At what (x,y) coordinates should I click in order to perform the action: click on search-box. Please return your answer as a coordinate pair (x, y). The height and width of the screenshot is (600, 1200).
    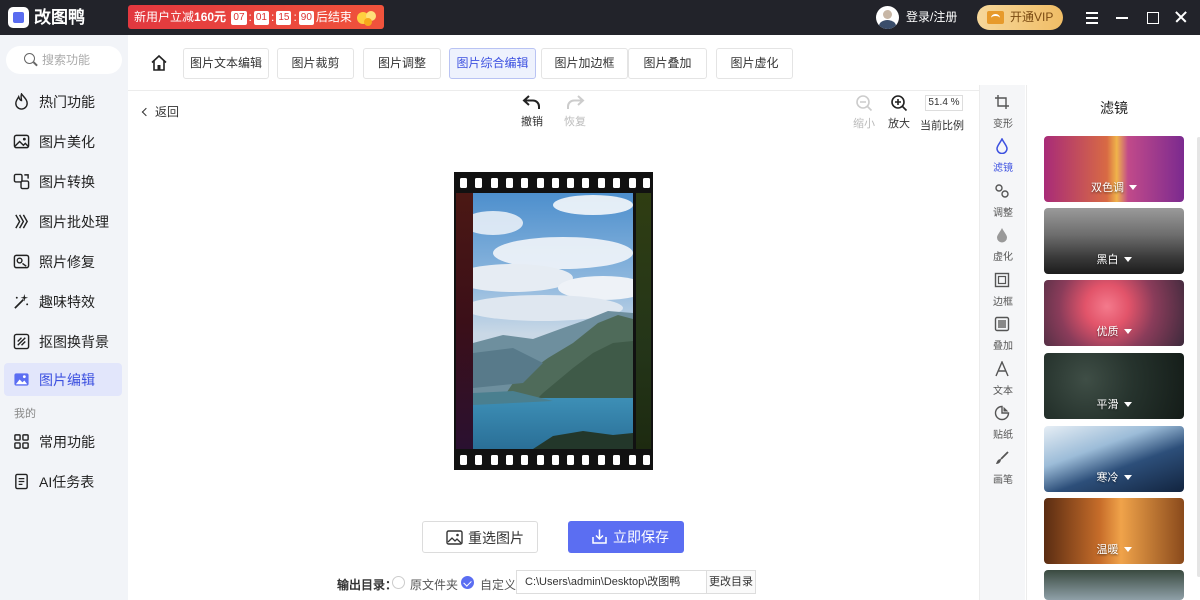
    Looking at the image, I should click on (64, 60).